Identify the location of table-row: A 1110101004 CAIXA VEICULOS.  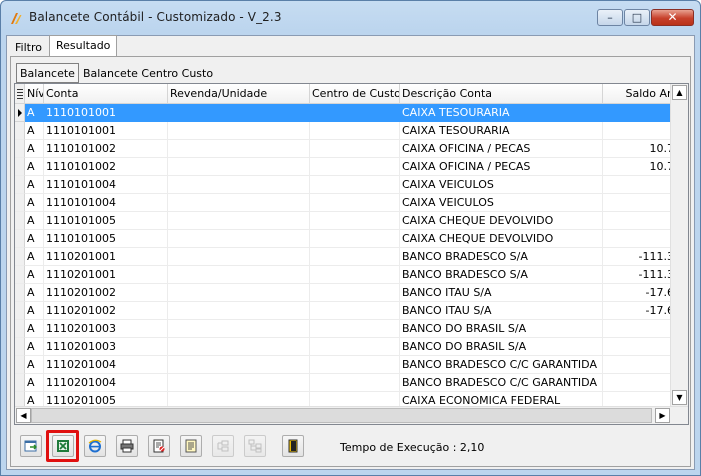
(346, 203).